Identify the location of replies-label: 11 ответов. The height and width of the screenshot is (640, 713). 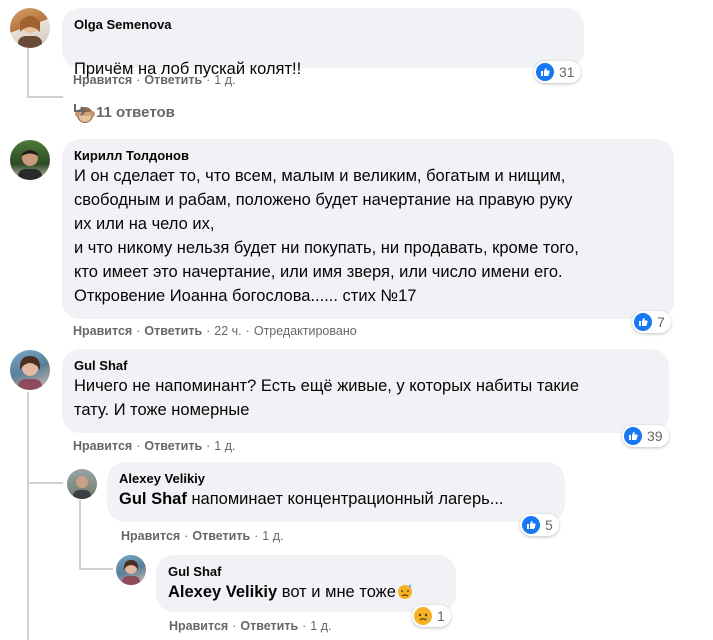
(135, 112).